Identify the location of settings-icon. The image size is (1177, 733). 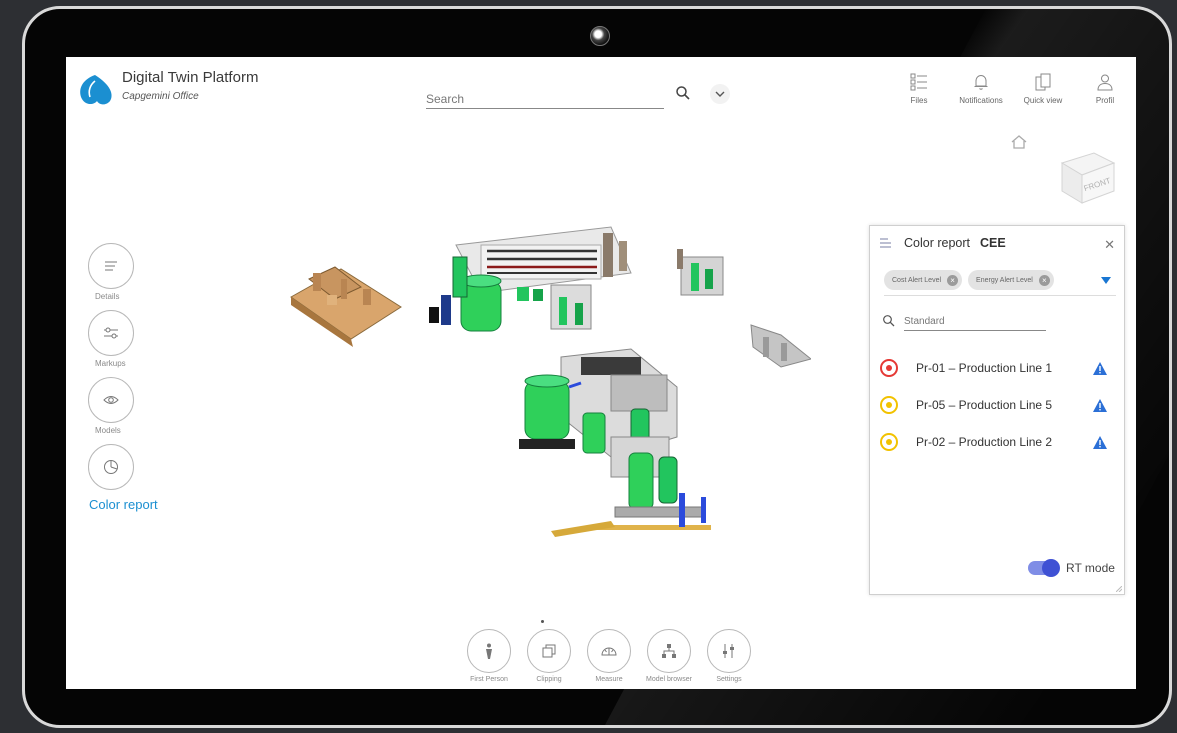
(728, 651).